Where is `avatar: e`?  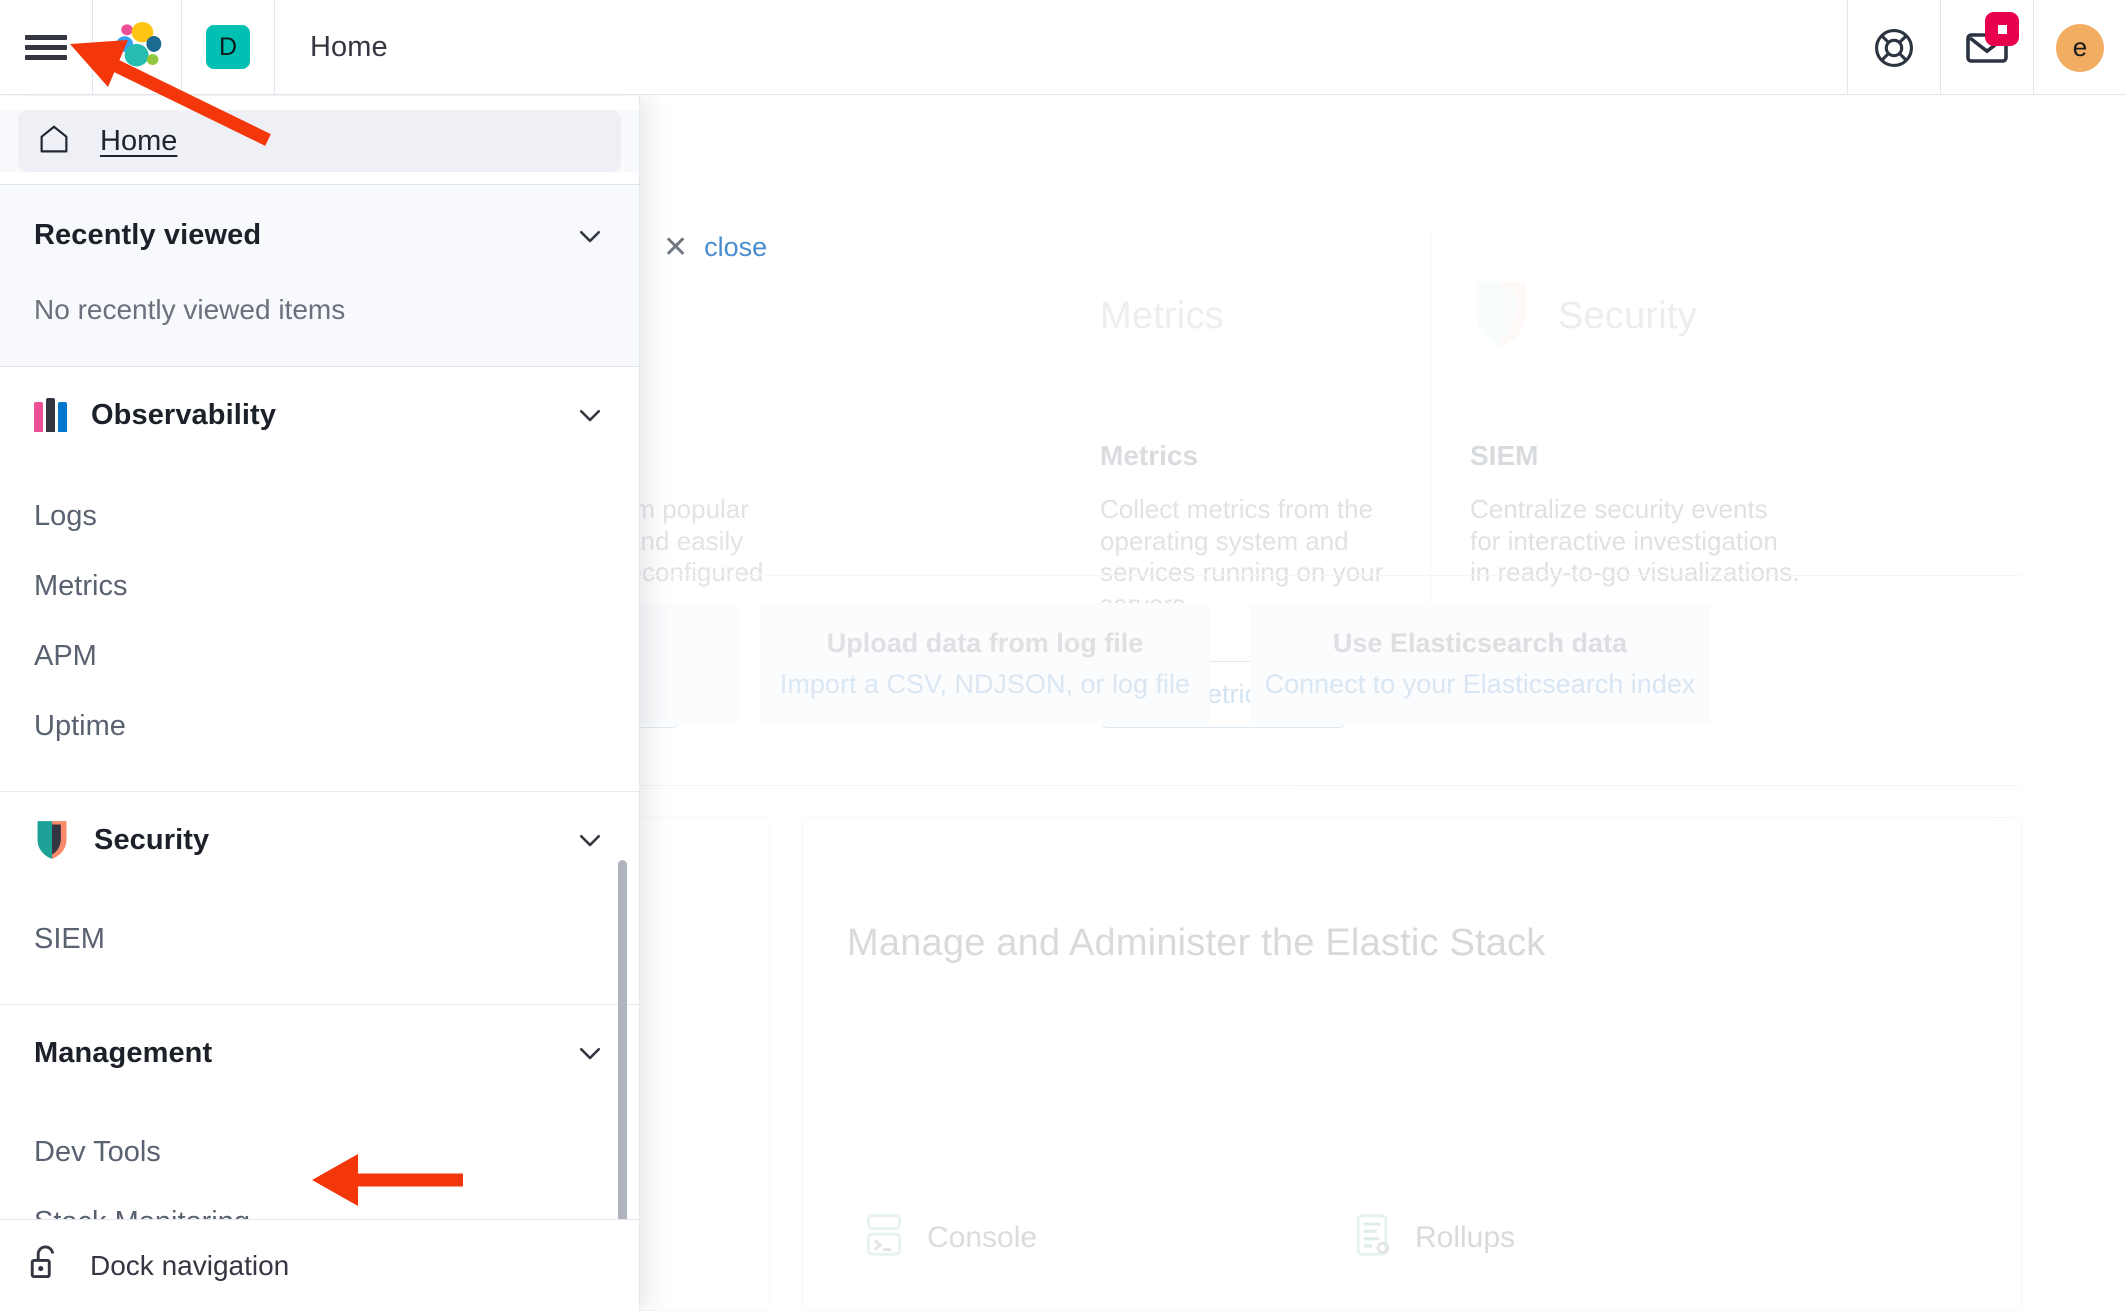
avatar: e is located at coordinates (2080, 47).